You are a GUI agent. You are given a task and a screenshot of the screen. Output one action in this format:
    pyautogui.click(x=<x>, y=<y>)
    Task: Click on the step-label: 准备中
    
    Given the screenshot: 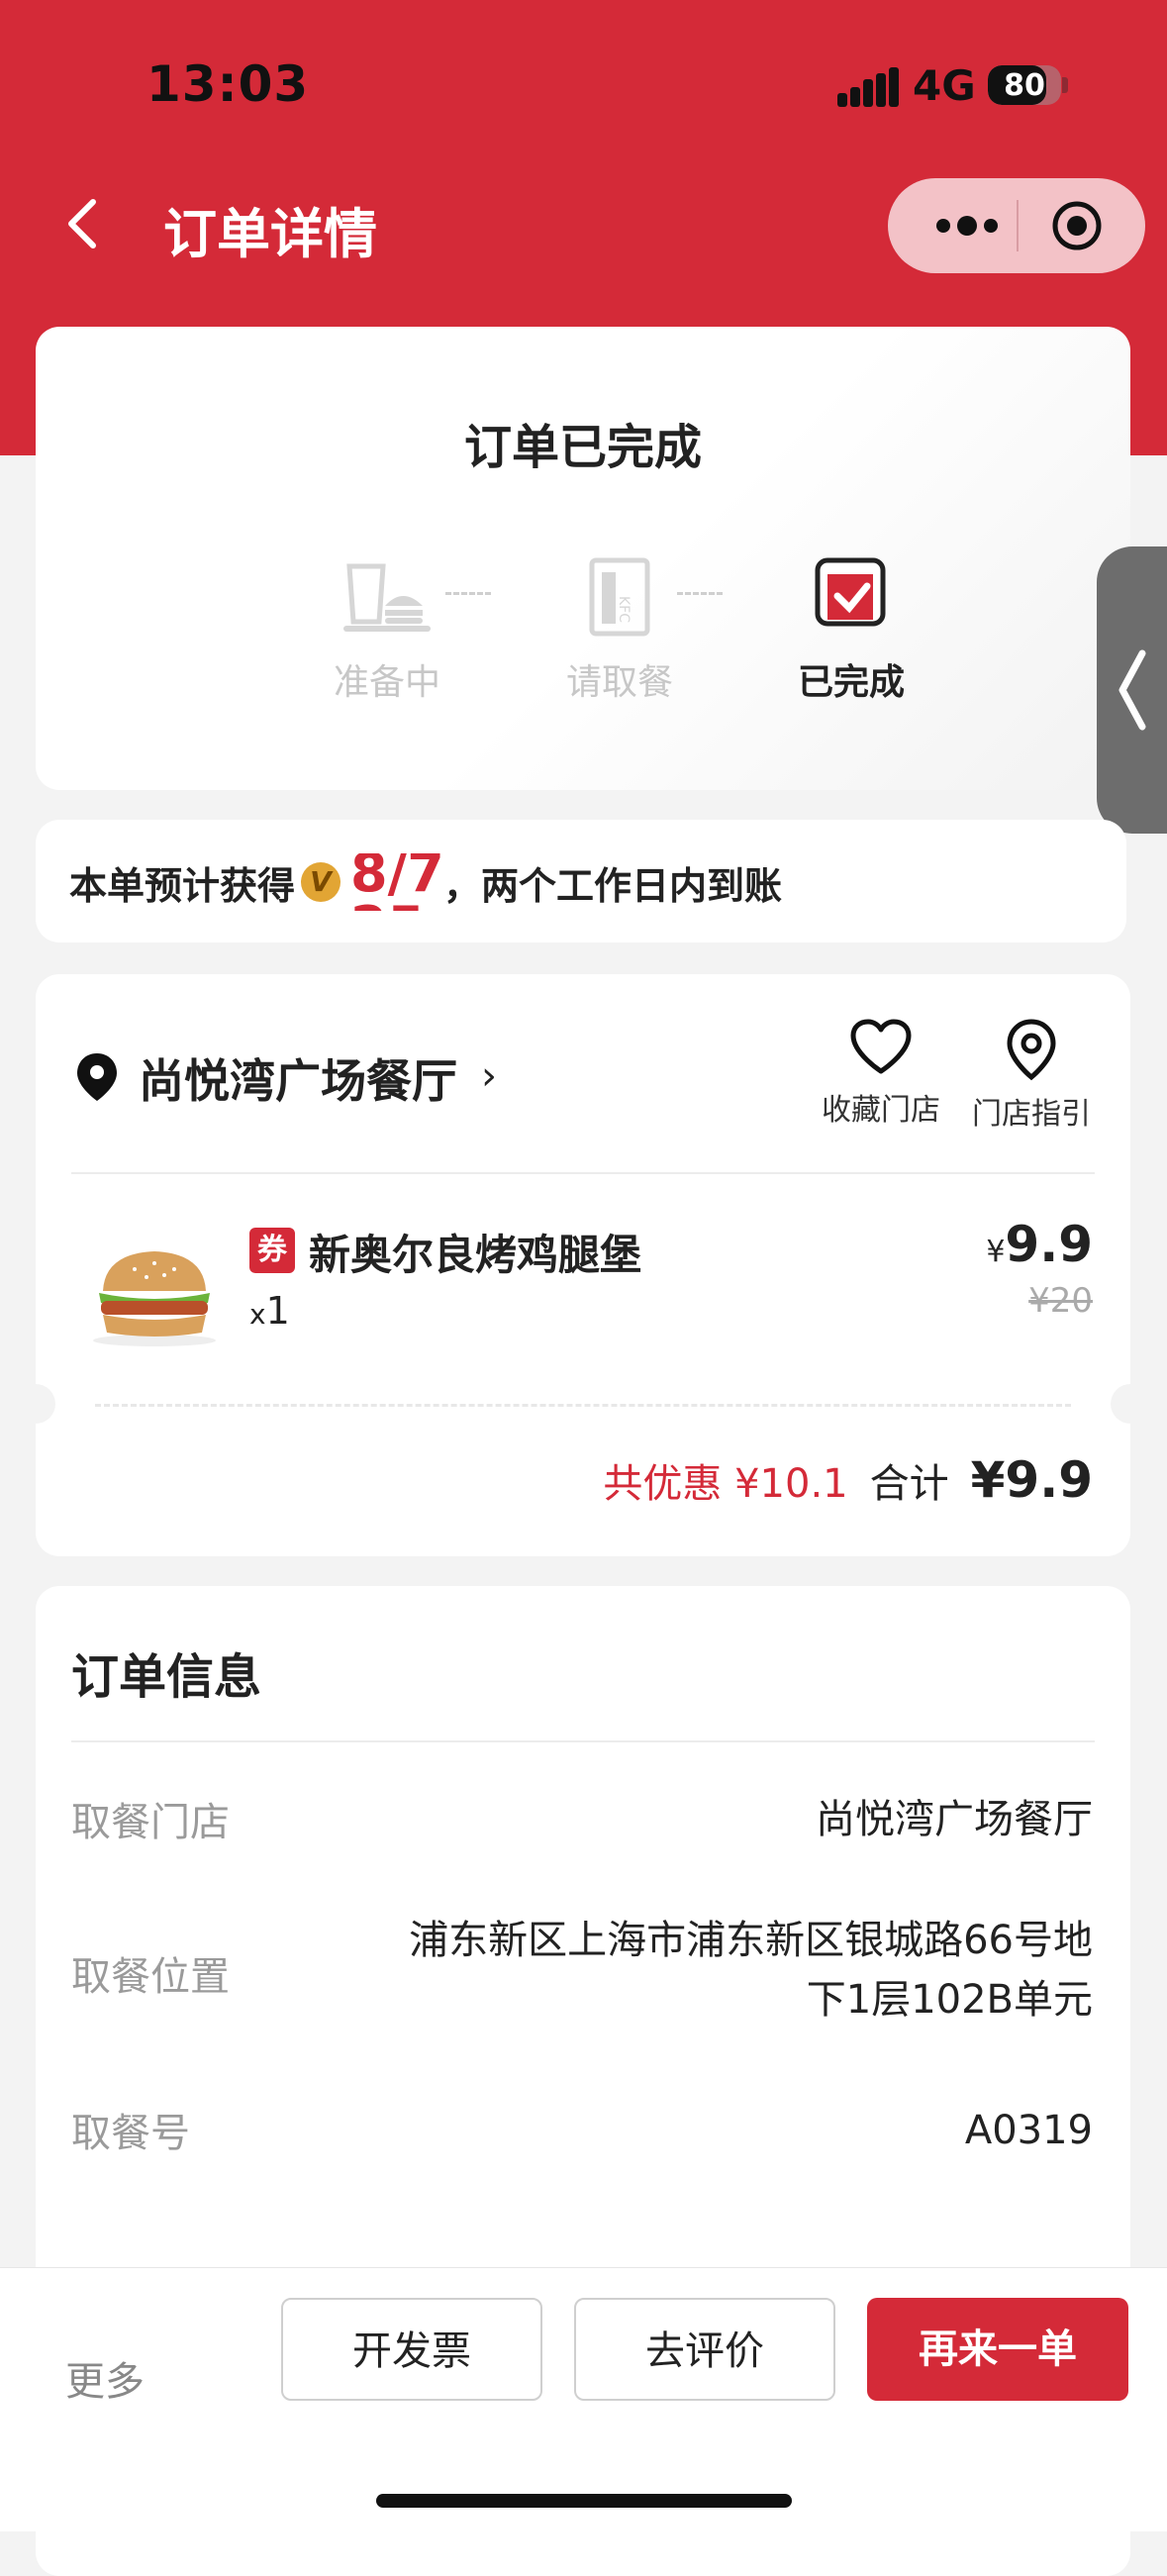 What is the action you would take?
    pyautogui.click(x=387, y=682)
    